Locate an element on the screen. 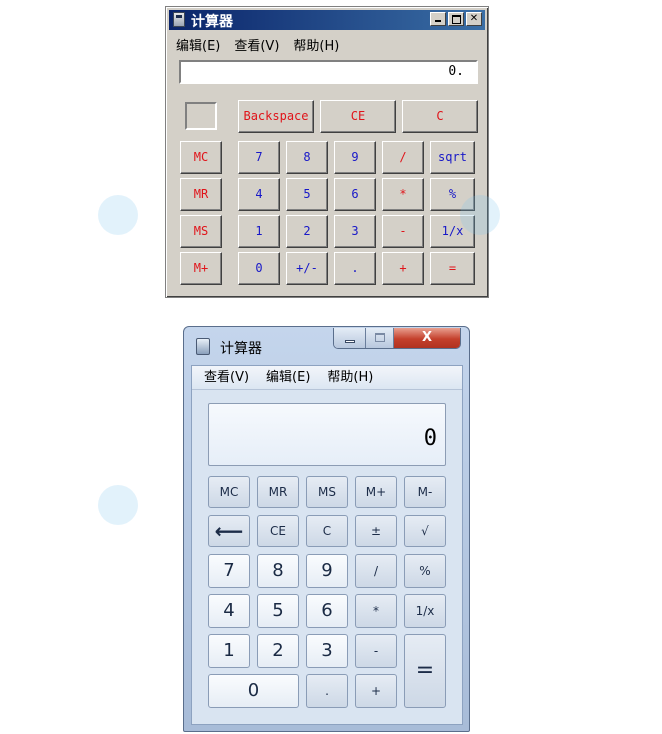 Image resolution: width=662 pixels, height=734 pixels. win7-sign-toggle-button: ± is located at coordinates (376, 531).